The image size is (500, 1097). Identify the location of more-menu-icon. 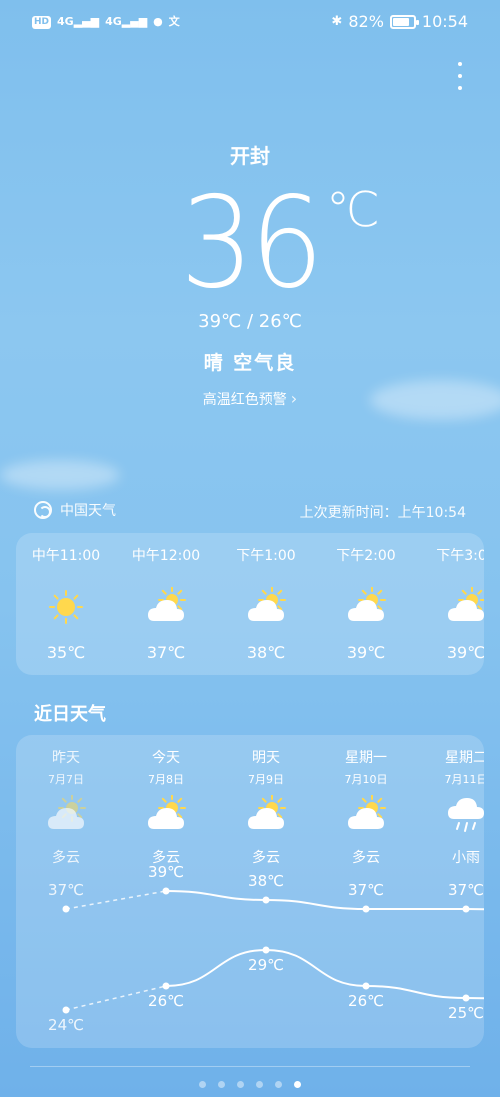
(460, 76).